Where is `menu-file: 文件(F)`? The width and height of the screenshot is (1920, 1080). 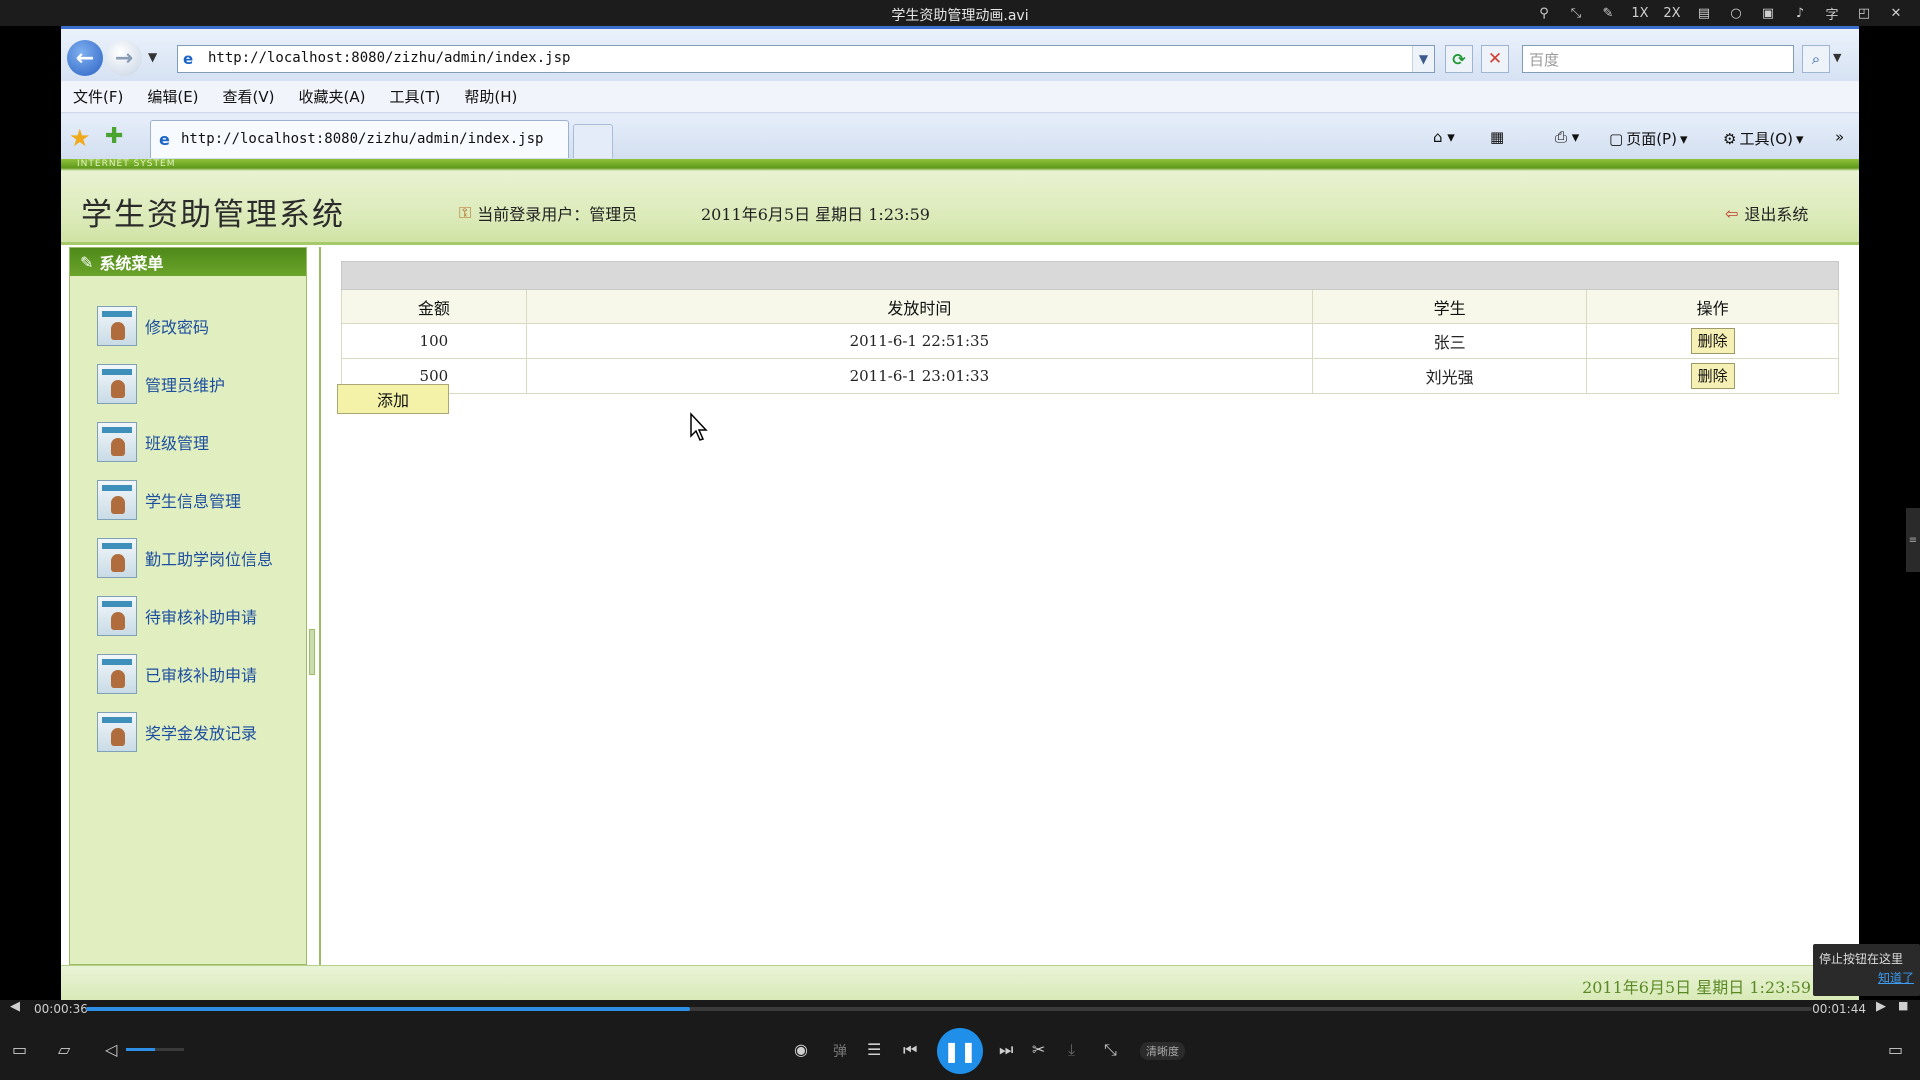 menu-file: 文件(F) is located at coordinates (98, 96).